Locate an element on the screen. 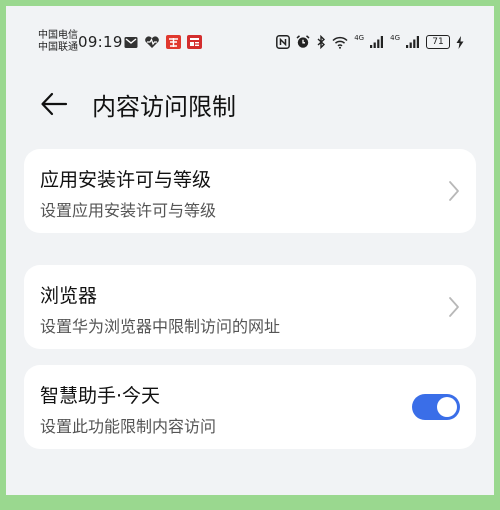  setting-browser: 浏览器 设置华为浏览器中限制访问的网址 is located at coordinates (250, 307).